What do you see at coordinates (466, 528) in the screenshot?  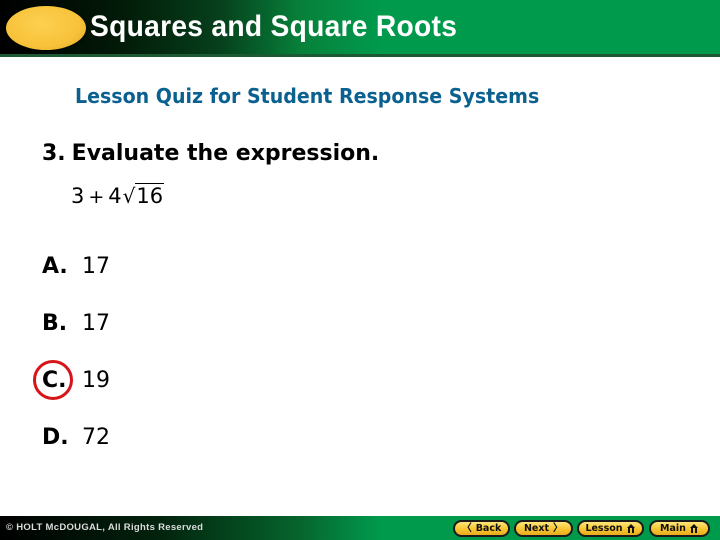 I see `chevron-left-icon: 〈` at bounding box center [466, 528].